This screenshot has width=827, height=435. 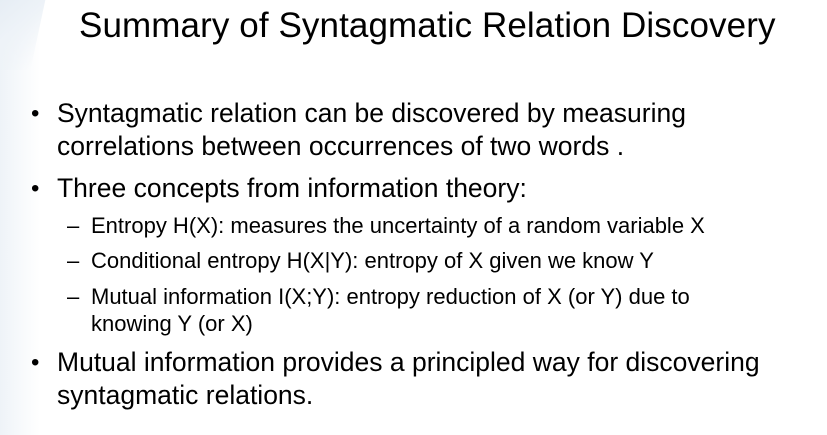 I want to click on sub-point-mutual-information-line-2: knowing Y (or X), so click(x=172, y=323).